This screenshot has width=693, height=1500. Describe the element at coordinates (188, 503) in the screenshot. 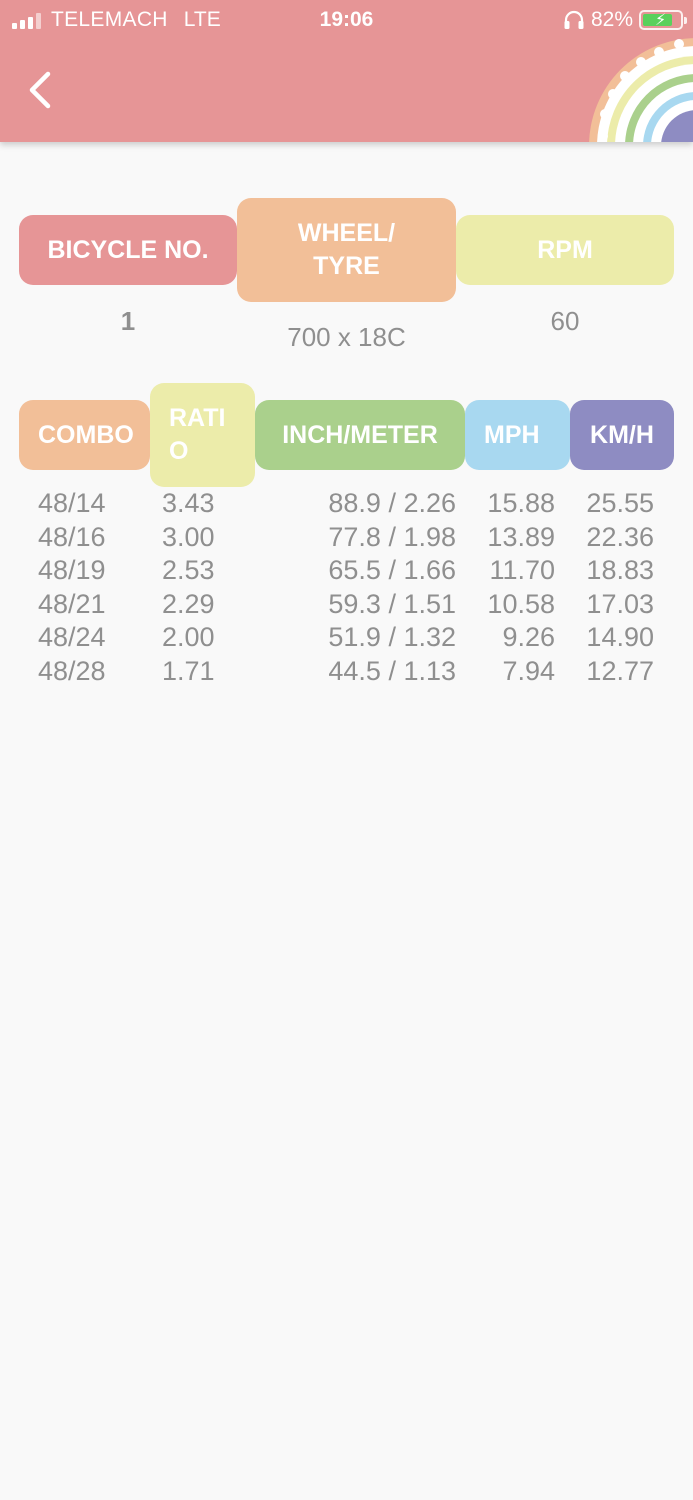

I see `ratio-cell: 3.43` at that location.